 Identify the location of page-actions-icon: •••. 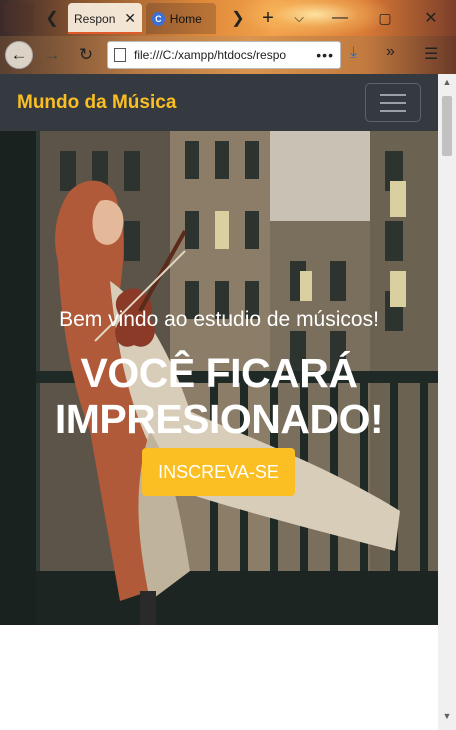
(325, 55).